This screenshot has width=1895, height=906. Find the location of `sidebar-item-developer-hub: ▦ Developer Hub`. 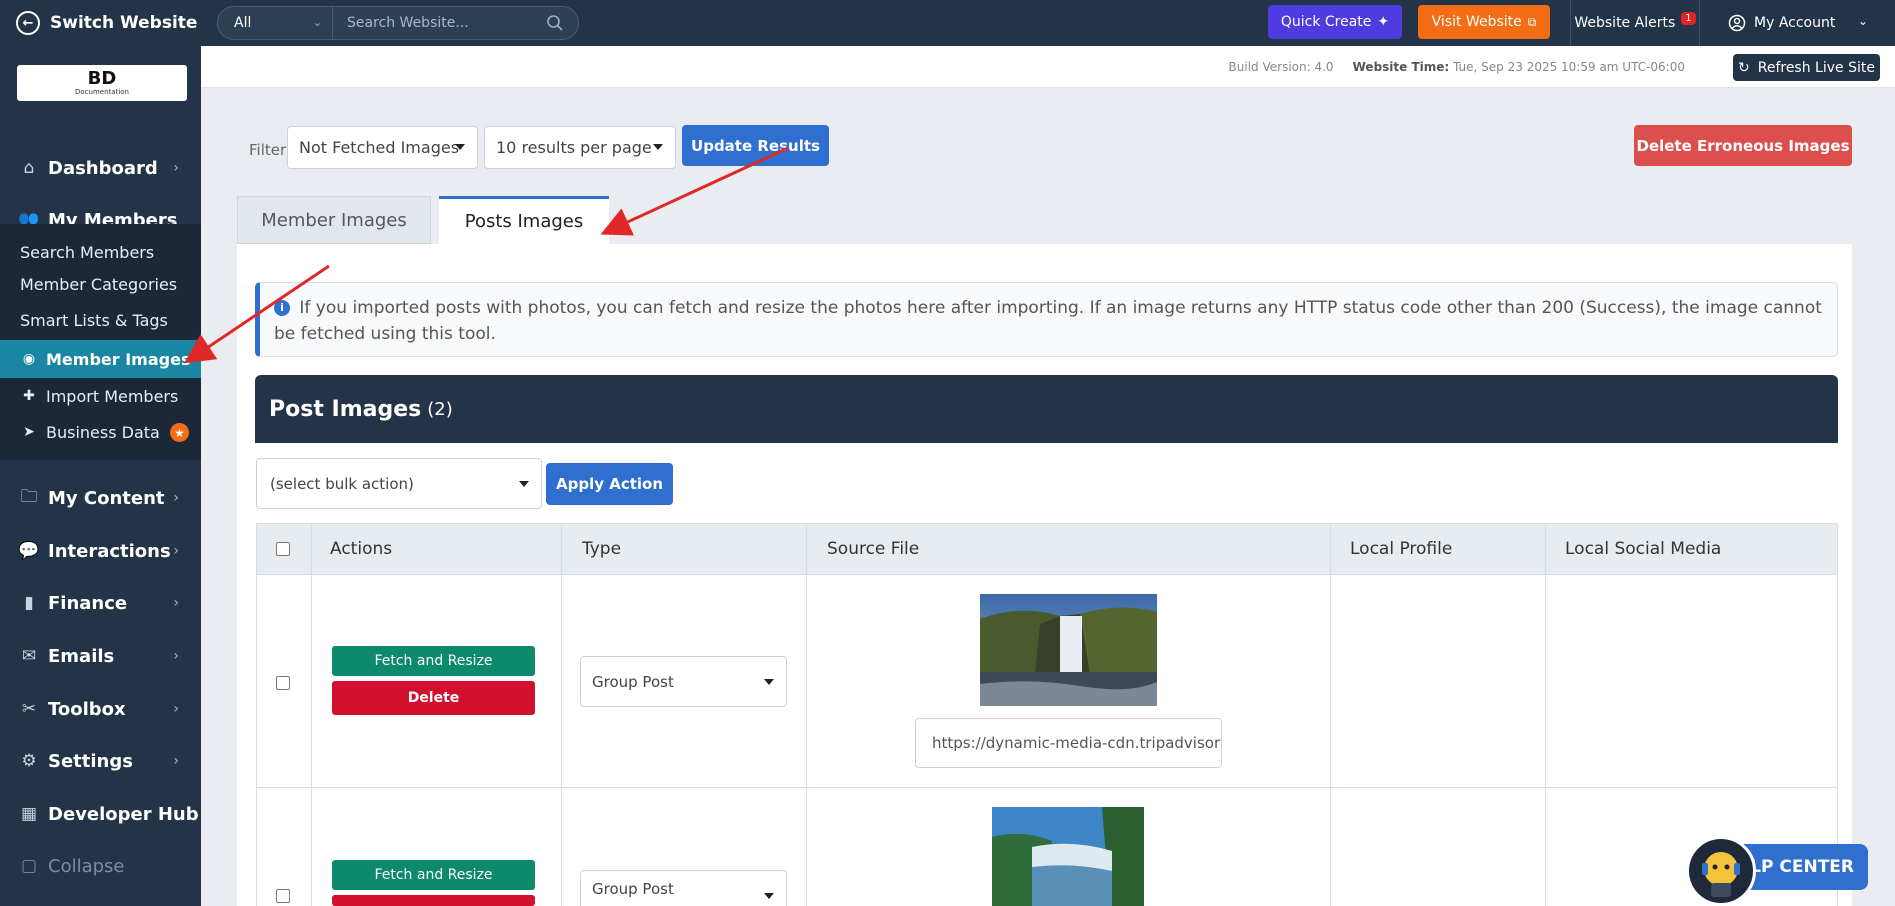

sidebar-item-developer-hub: ▦ Developer Hub is located at coordinates (100, 814).